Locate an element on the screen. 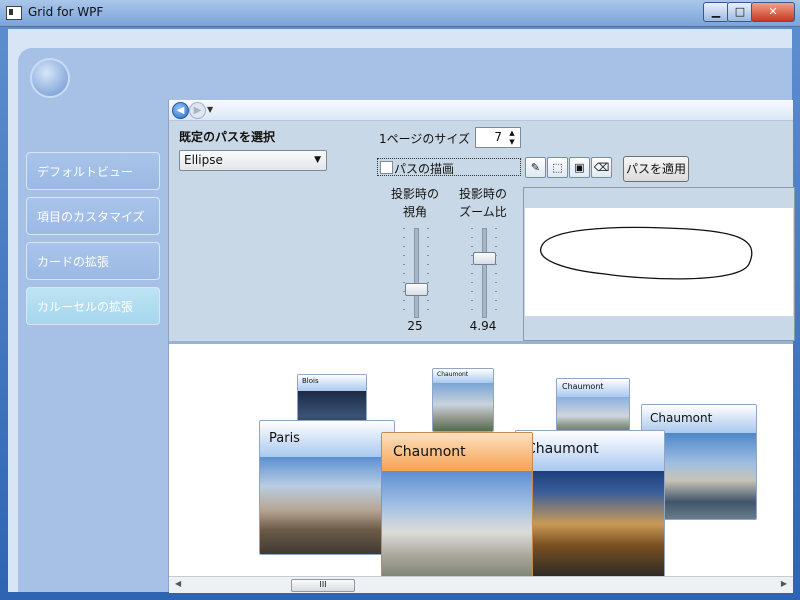 This screenshot has height=600, width=800. checkbox-box is located at coordinates (386, 167).